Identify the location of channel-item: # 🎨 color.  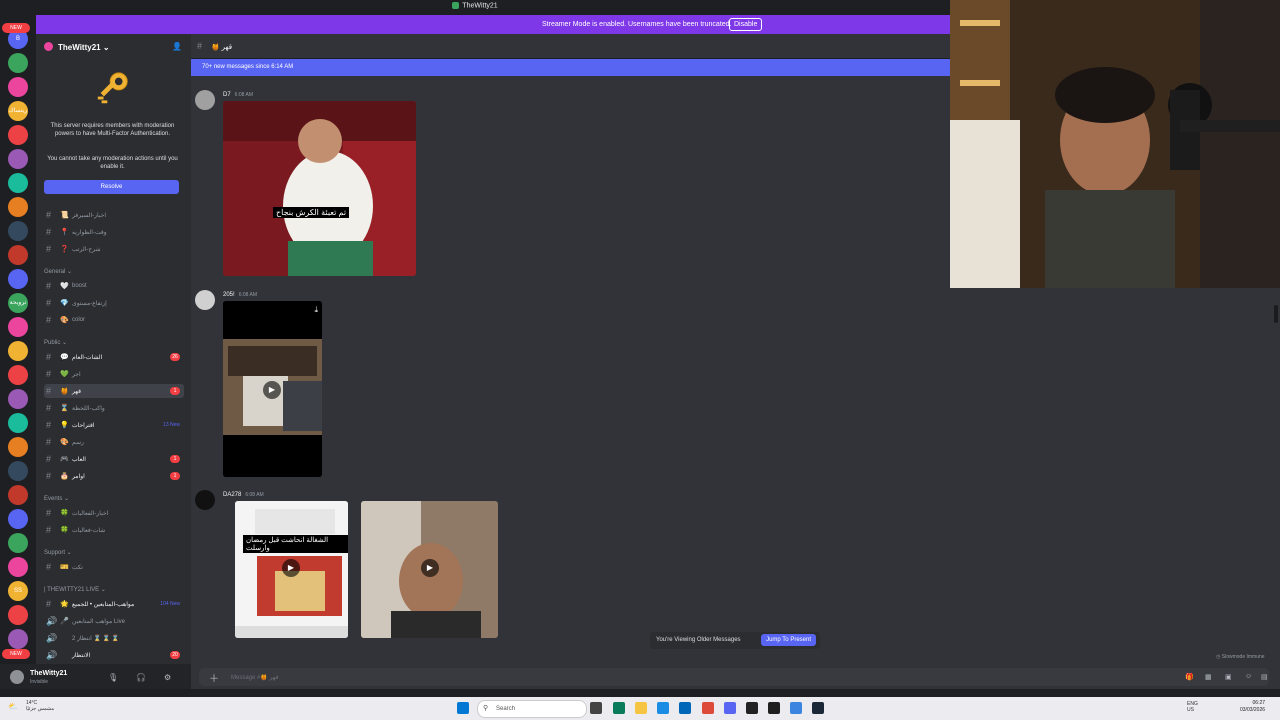
(114, 320).